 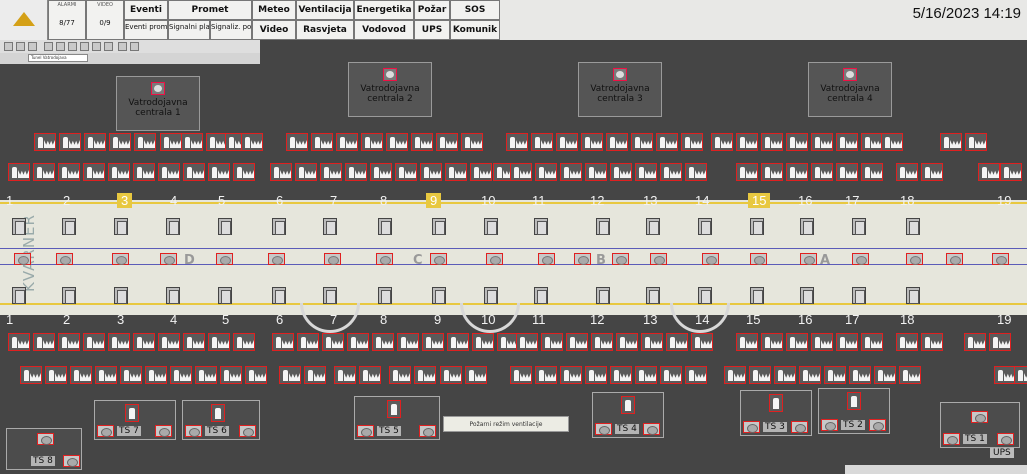 What do you see at coordinates (158, 103) in the screenshot?
I see `fire-central-1: Vatrodojavna centrala 1` at bounding box center [158, 103].